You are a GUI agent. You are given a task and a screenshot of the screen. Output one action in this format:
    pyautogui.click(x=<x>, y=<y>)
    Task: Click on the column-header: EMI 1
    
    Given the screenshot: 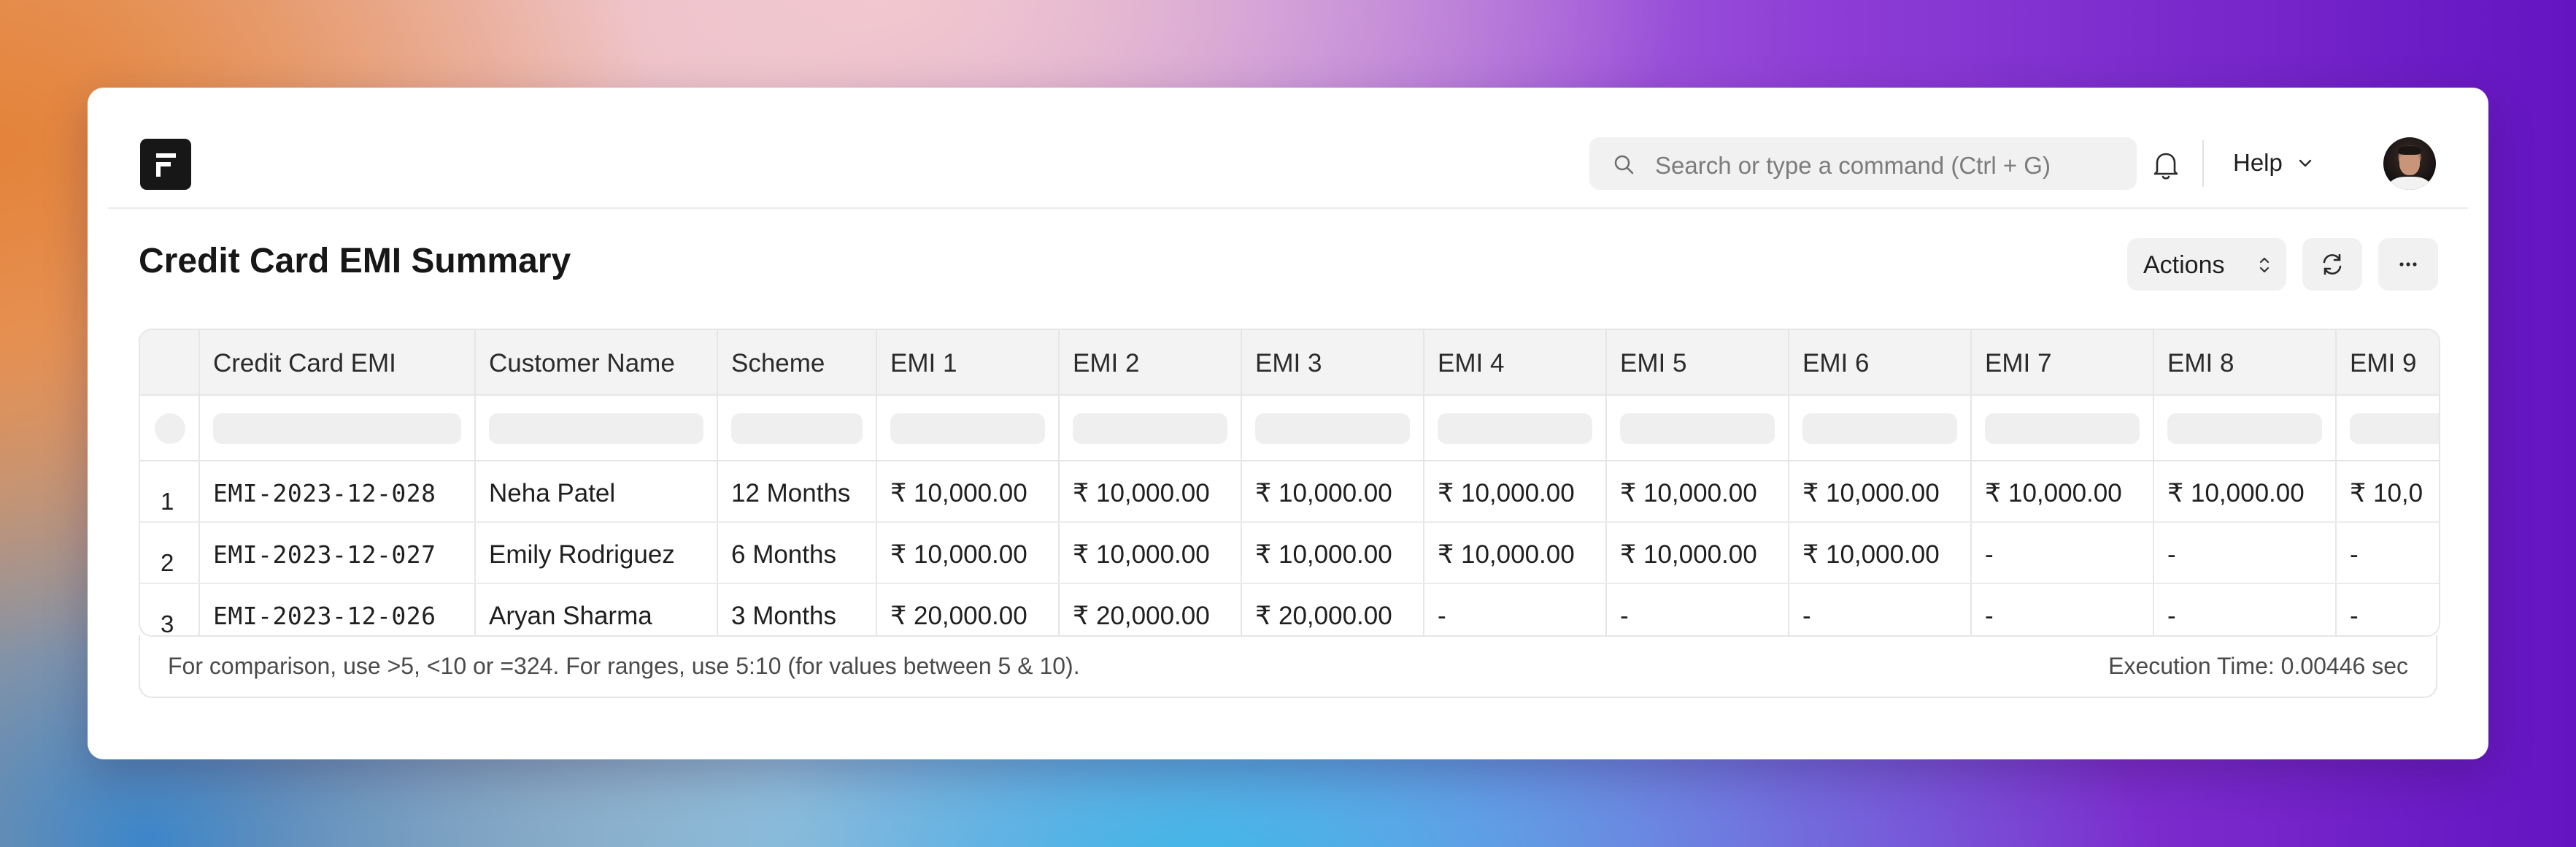 What is the action you would take?
    pyautogui.click(x=968, y=362)
    